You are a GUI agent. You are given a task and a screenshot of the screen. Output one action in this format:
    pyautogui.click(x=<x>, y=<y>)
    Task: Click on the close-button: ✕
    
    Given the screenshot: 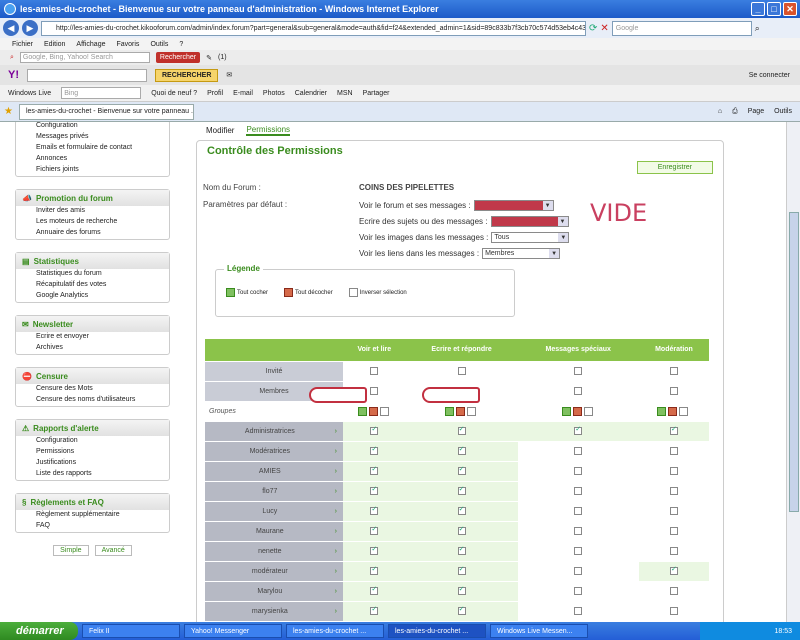 What is the action you would take?
    pyautogui.click(x=790, y=9)
    